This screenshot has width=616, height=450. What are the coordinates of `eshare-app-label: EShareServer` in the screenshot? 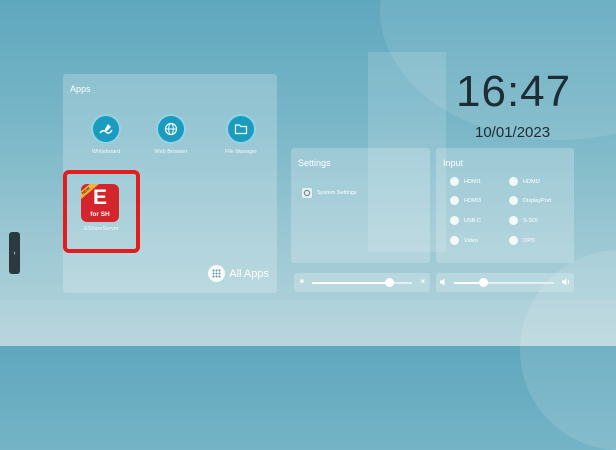 It's located at (101, 229).